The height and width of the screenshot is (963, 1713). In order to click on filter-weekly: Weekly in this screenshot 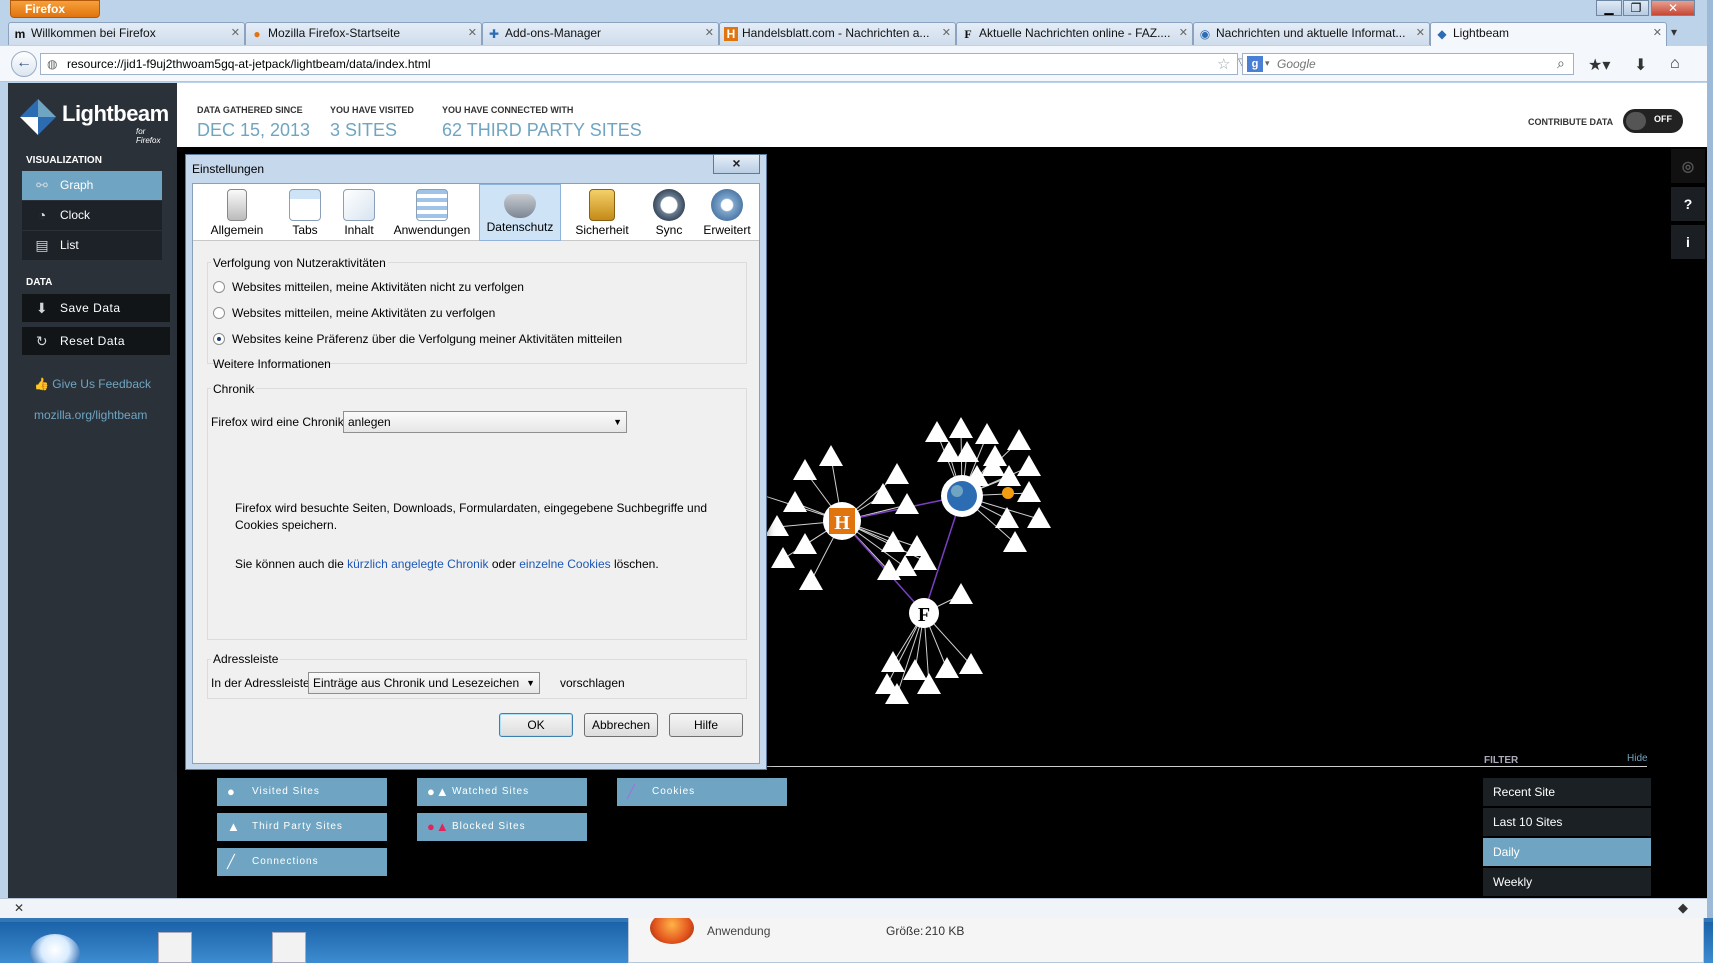, I will do `click(1567, 882)`.